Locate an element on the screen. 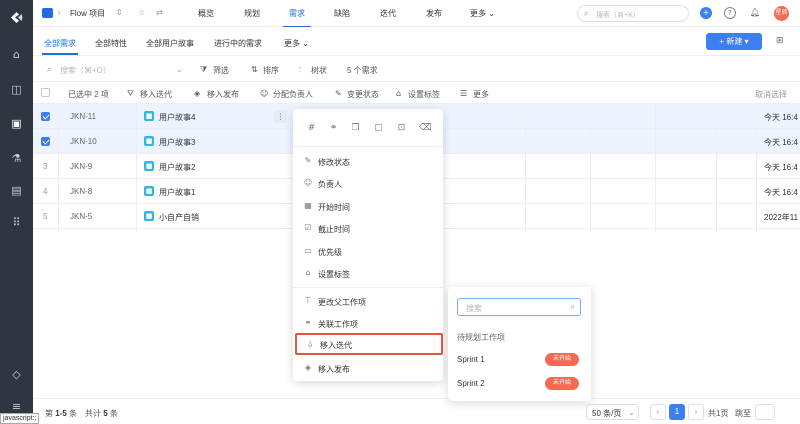  help-icon: ? is located at coordinates (730, 13).